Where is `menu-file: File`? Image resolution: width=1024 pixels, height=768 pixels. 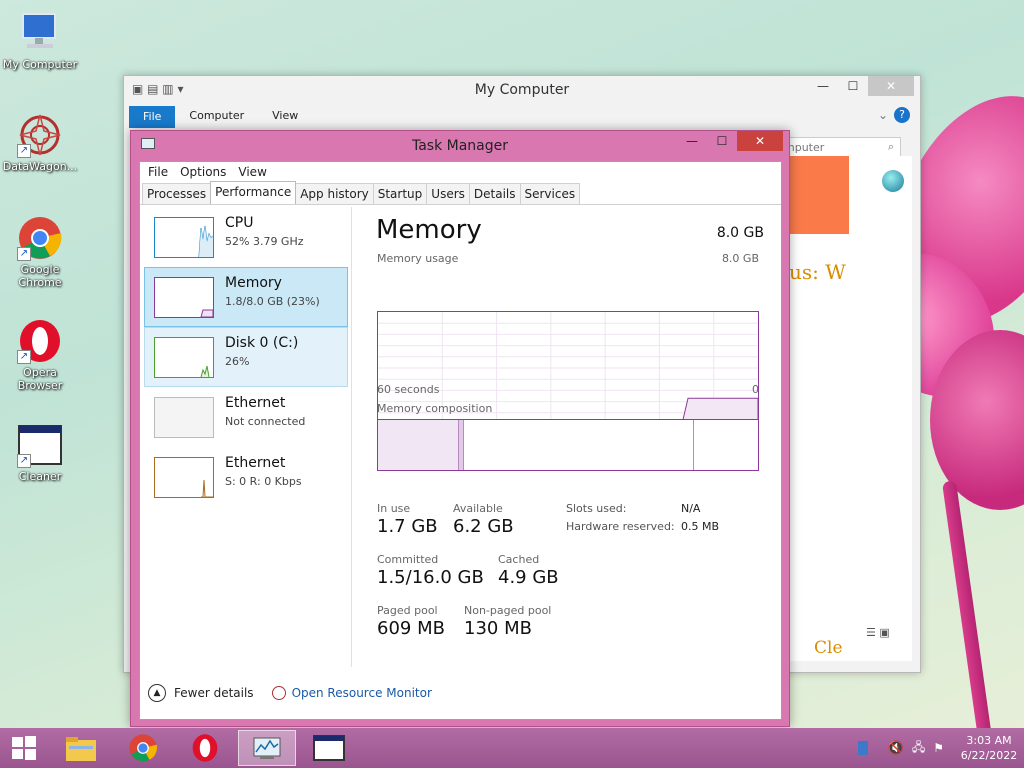
menu-file: File is located at coordinates (158, 173).